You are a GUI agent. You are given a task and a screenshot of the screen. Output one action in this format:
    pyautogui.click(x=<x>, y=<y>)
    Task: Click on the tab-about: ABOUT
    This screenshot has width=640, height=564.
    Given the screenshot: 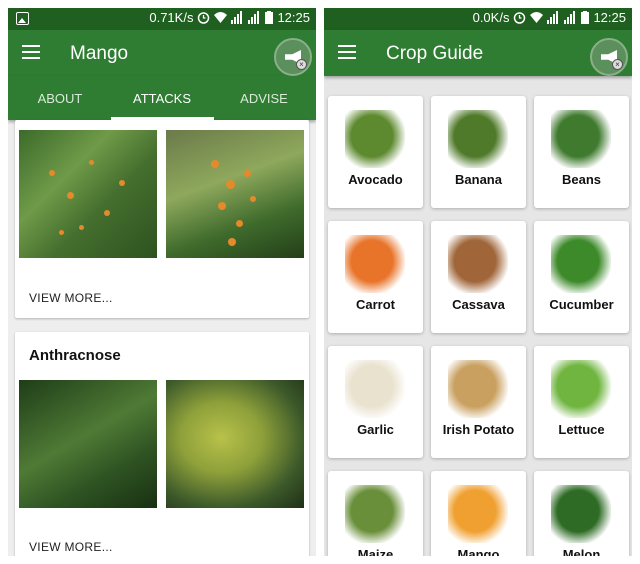 What is the action you would take?
    pyautogui.click(x=60, y=98)
    